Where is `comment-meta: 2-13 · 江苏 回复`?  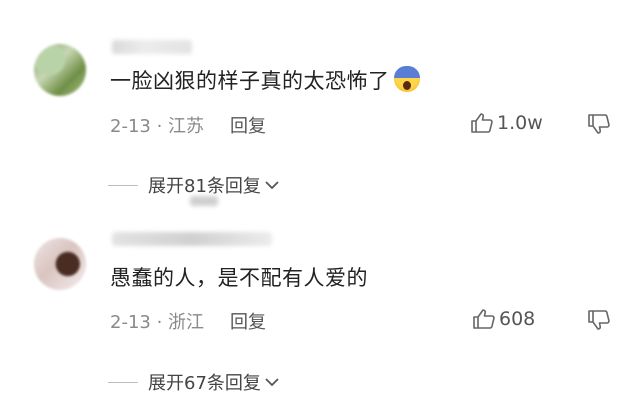 comment-meta: 2-13 · 江苏 回复 is located at coordinates (188, 125).